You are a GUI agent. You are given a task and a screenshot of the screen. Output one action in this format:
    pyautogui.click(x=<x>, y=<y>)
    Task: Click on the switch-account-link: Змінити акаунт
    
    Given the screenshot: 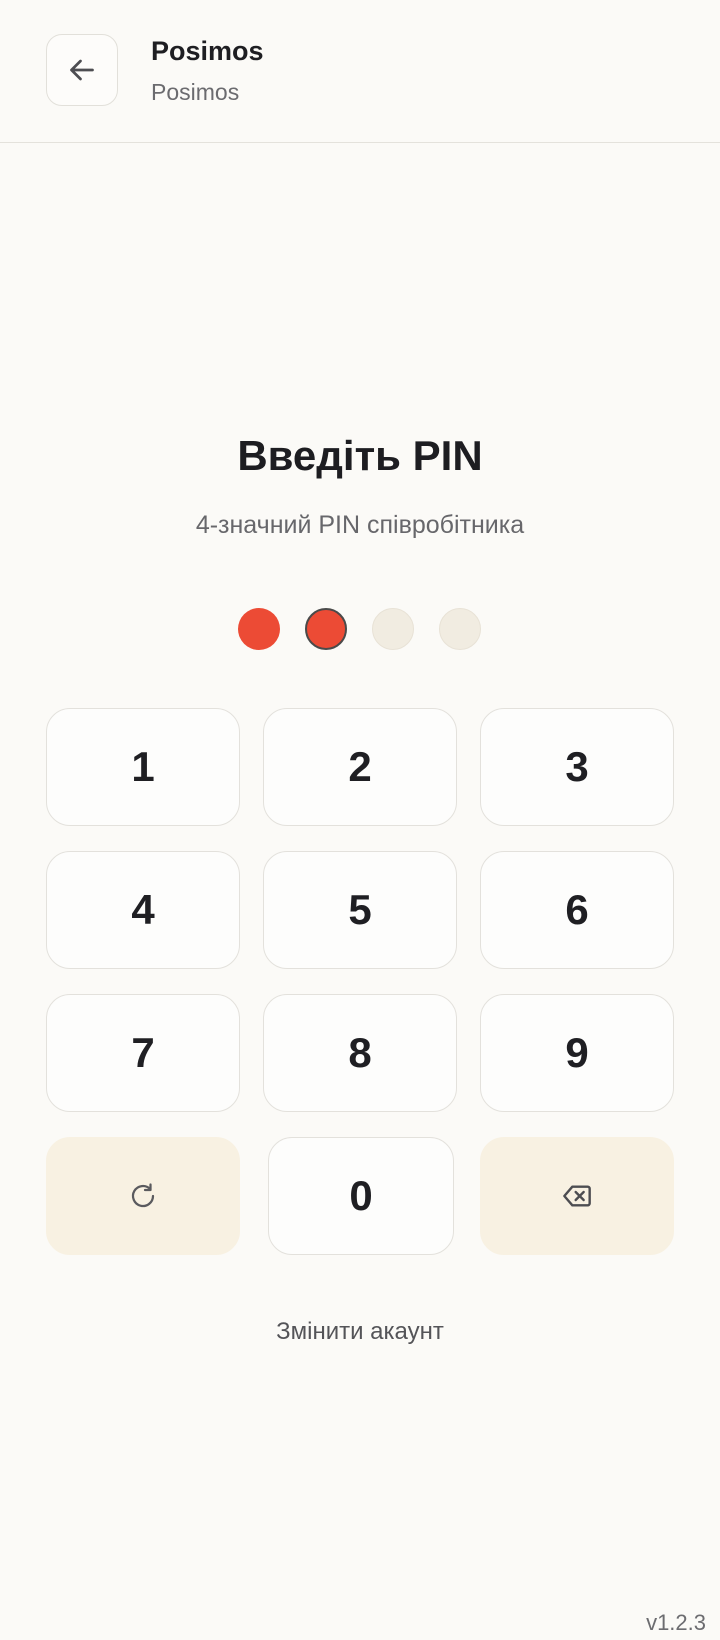 What is the action you would take?
    pyautogui.click(x=360, y=1332)
    